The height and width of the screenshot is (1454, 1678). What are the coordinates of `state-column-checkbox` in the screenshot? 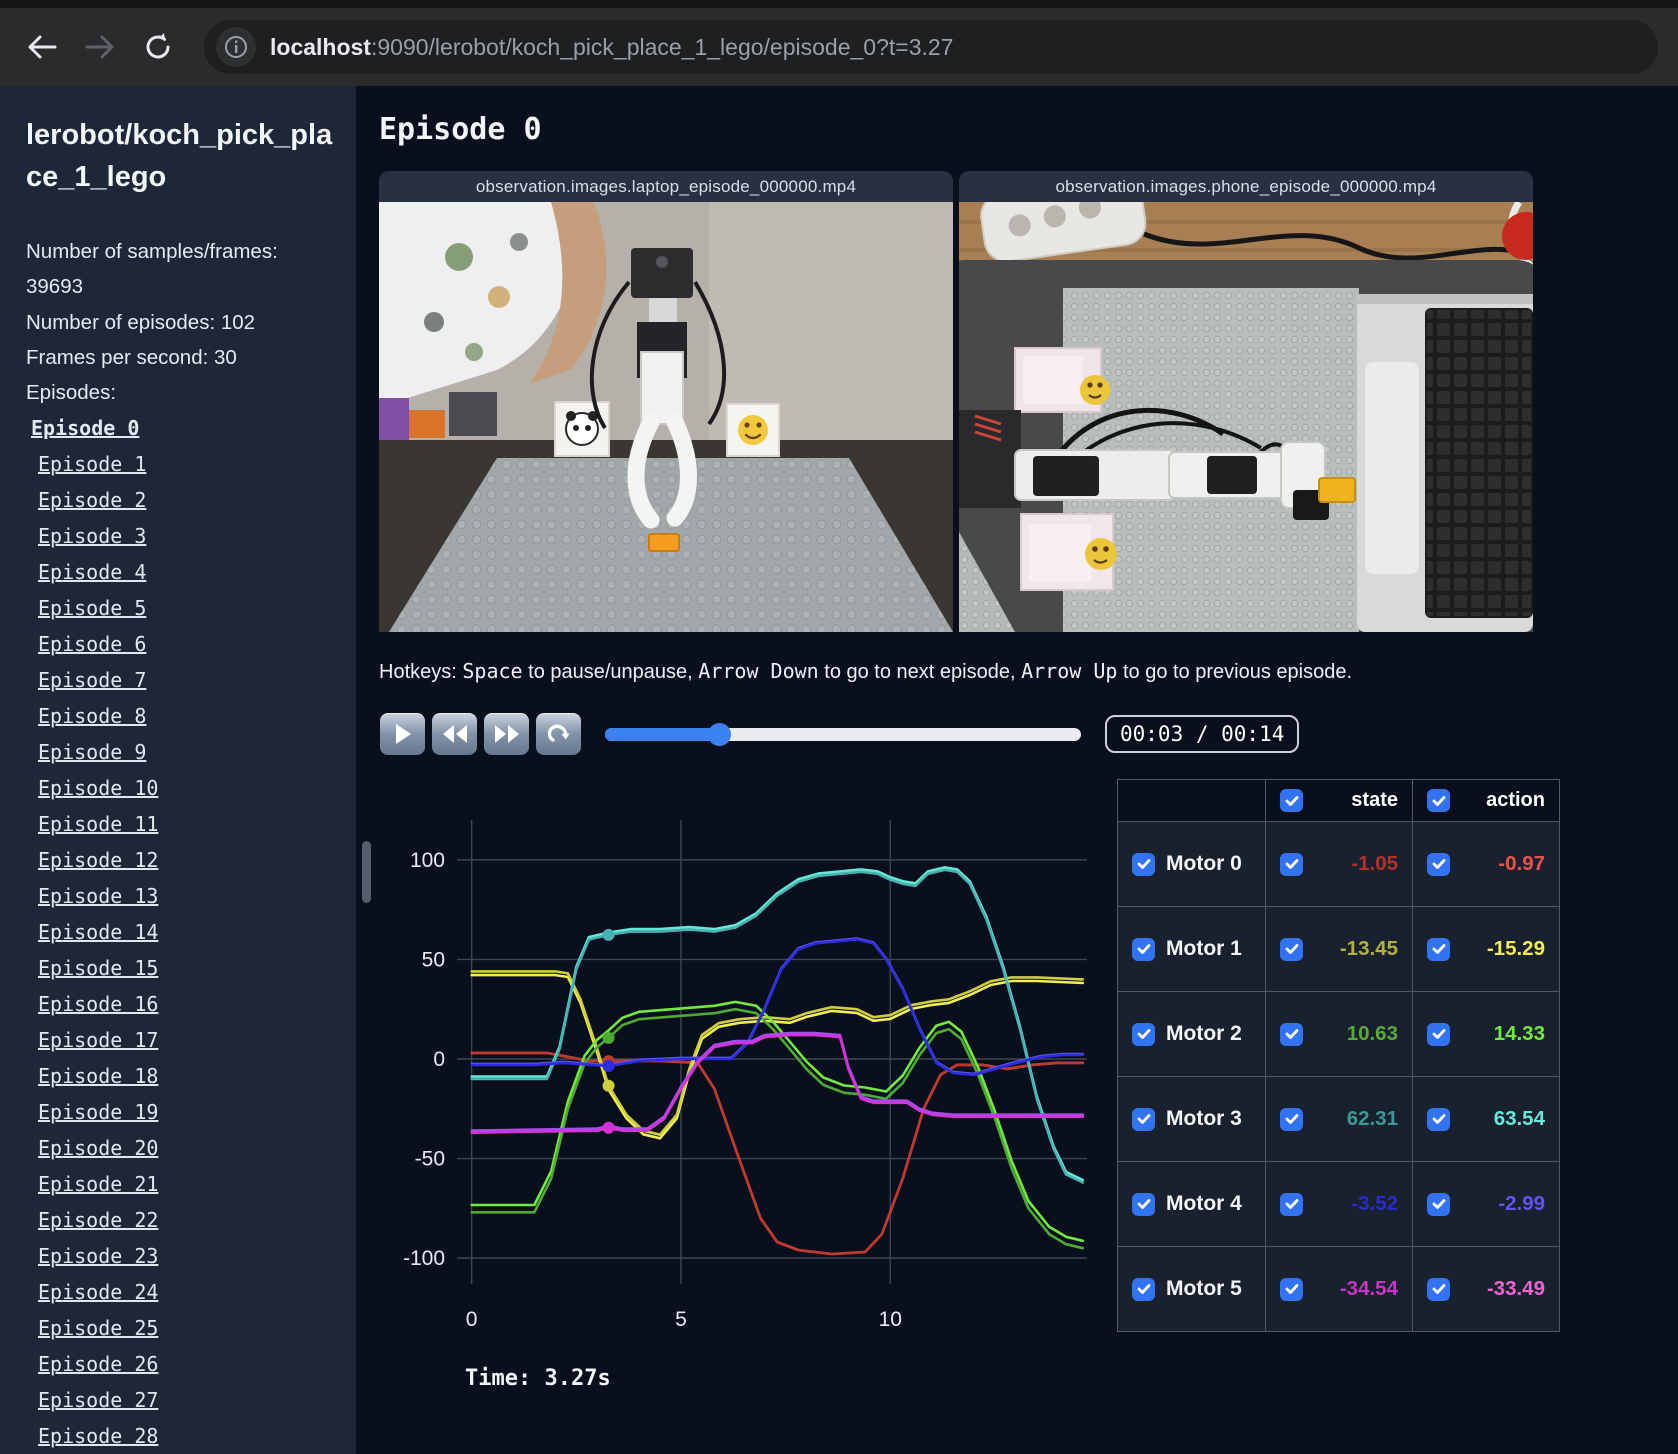 It's located at (1291, 800).